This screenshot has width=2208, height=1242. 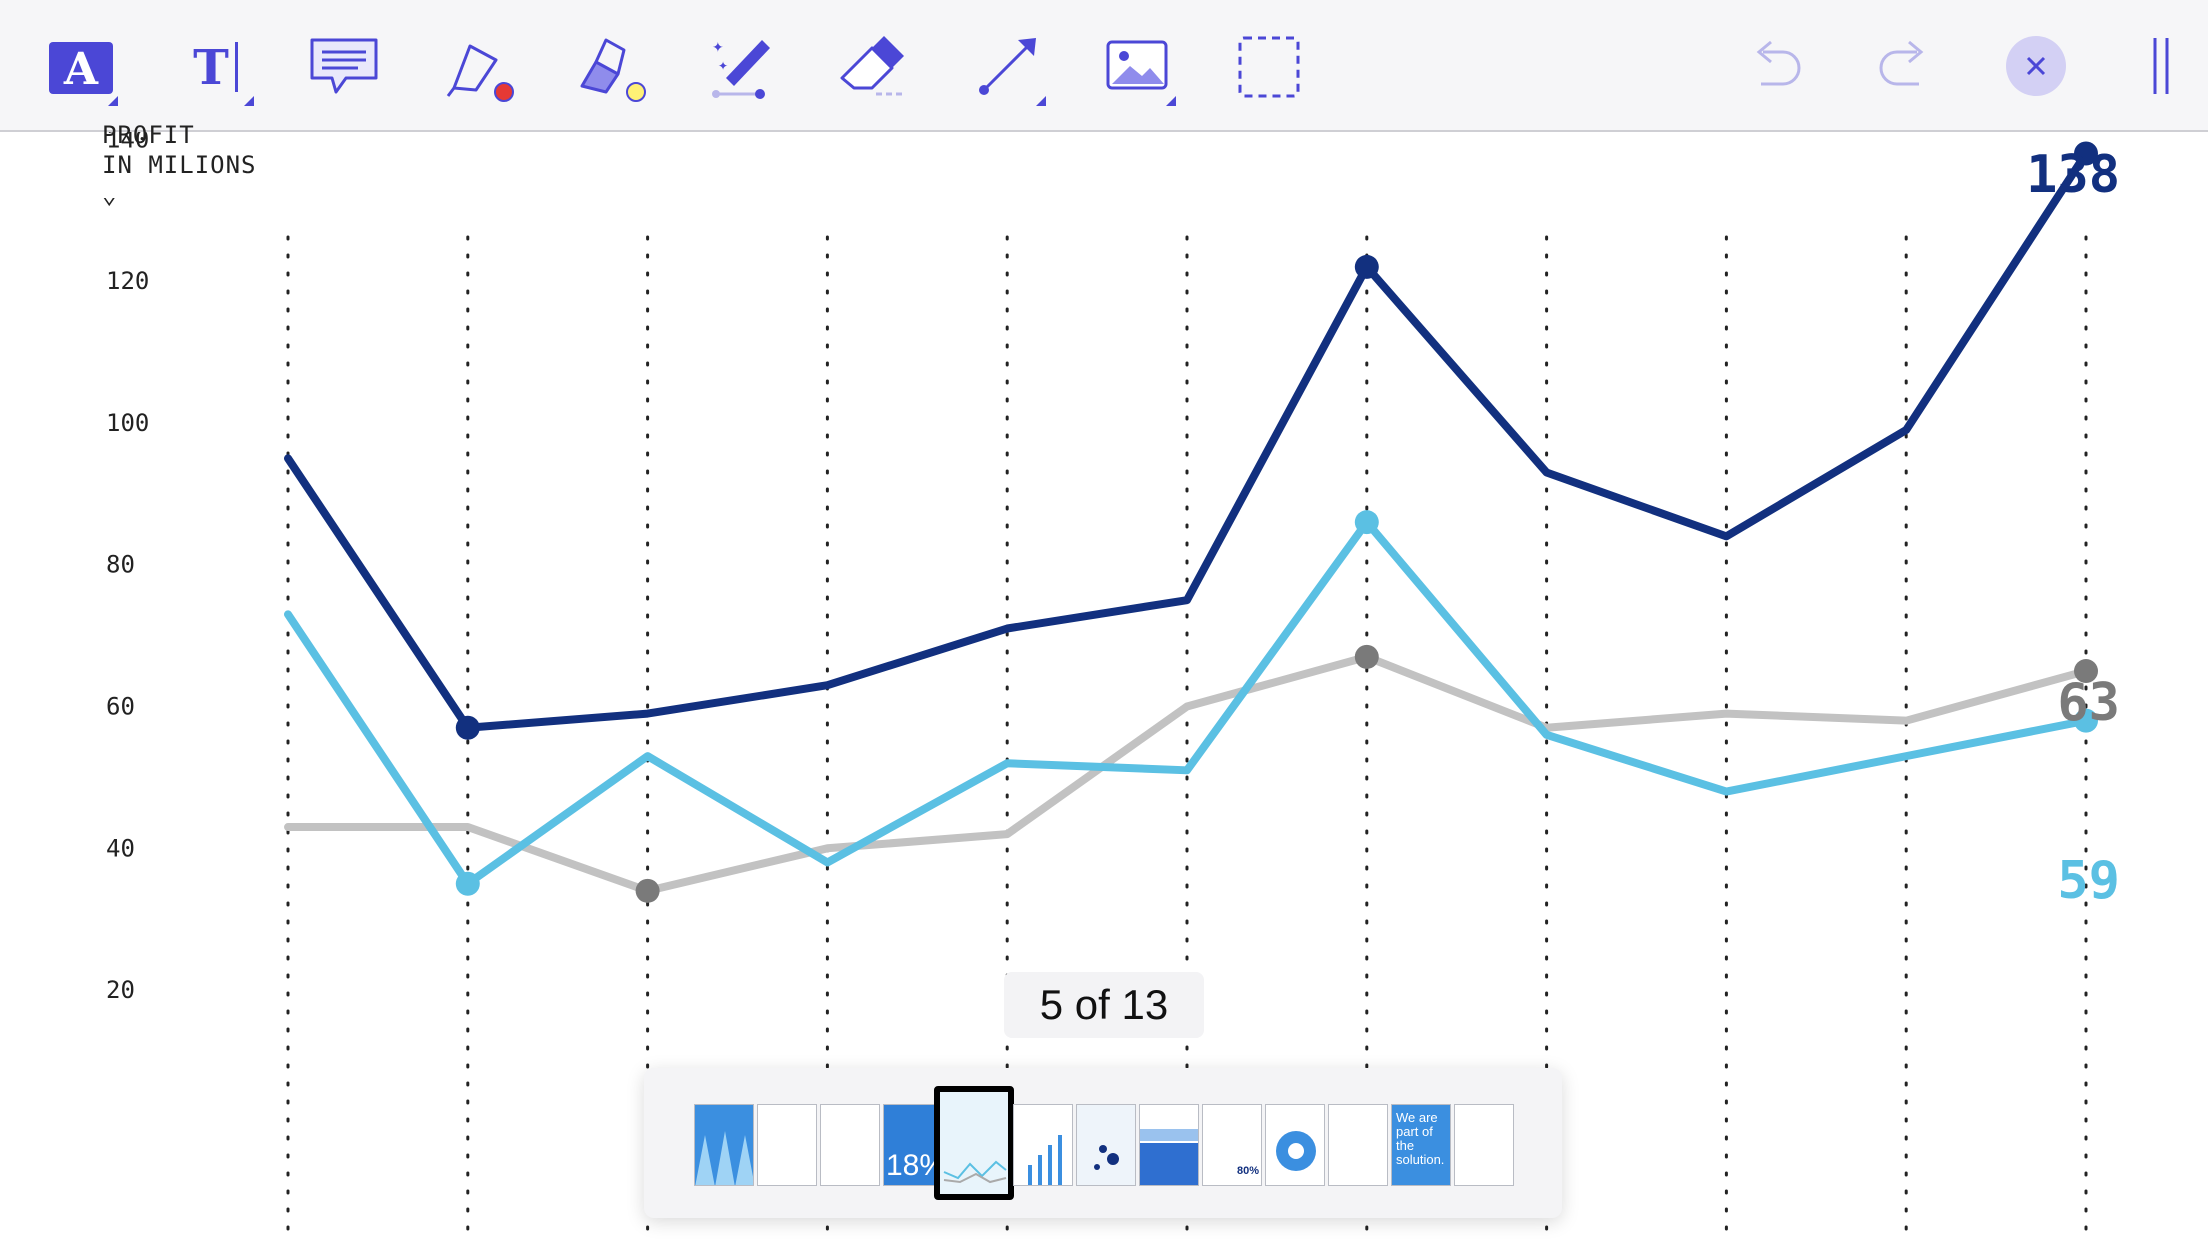 What do you see at coordinates (120, 848) in the screenshot?
I see `y-tick-label: 40` at bounding box center [120, 848].